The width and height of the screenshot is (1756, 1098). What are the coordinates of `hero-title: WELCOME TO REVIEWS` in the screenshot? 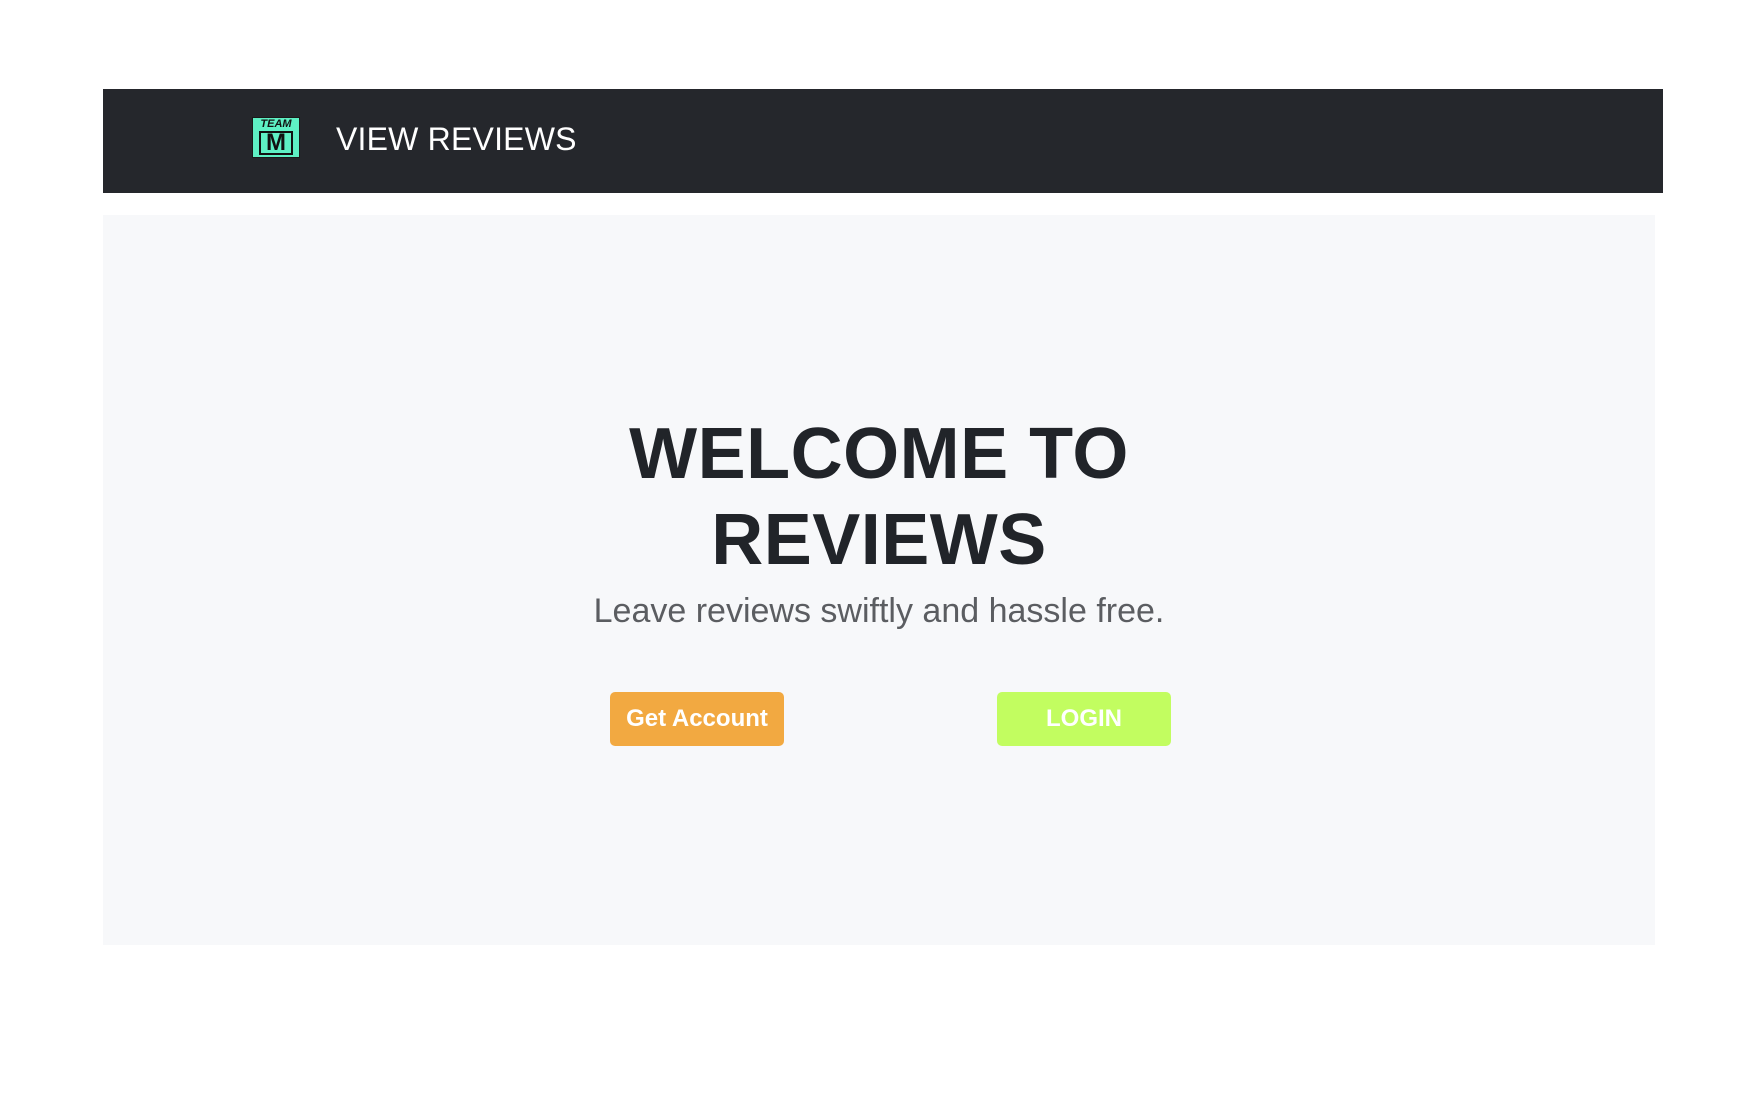 It's located at (879, 497).